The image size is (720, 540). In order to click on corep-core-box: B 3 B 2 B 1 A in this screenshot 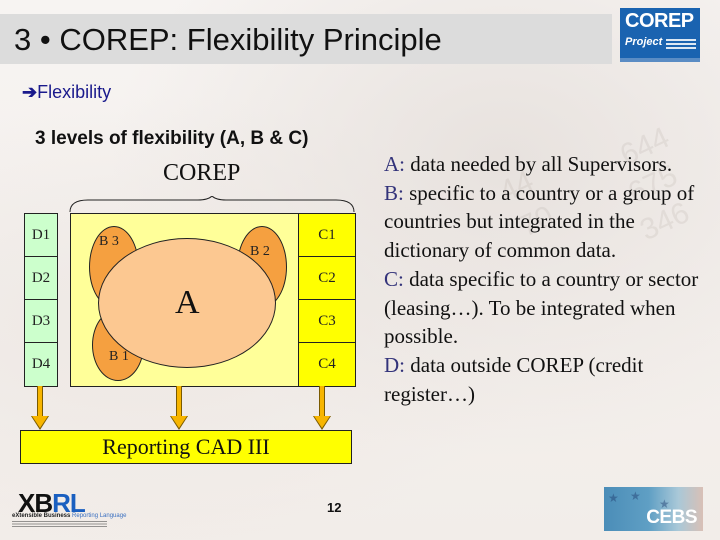, I will do `click(185, 300)`.